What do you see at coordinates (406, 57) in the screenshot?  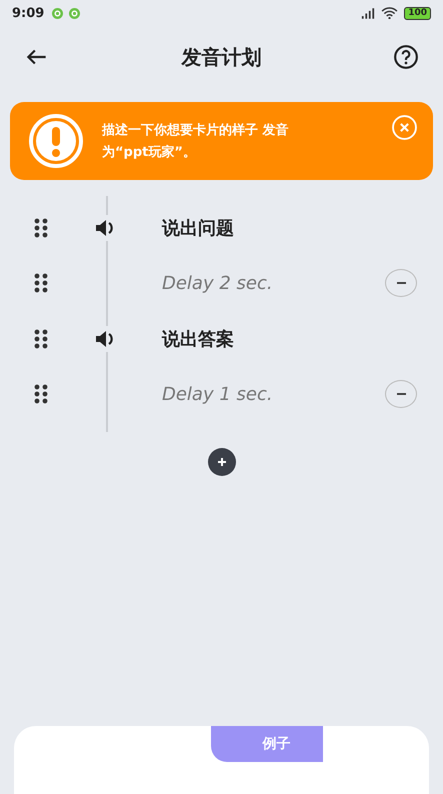 I see `help-icon` at bounding box center [406, 57].